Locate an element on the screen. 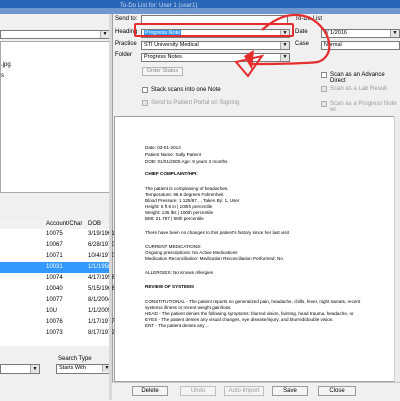  undo-button: Undo is located at coordinates (198, 391).